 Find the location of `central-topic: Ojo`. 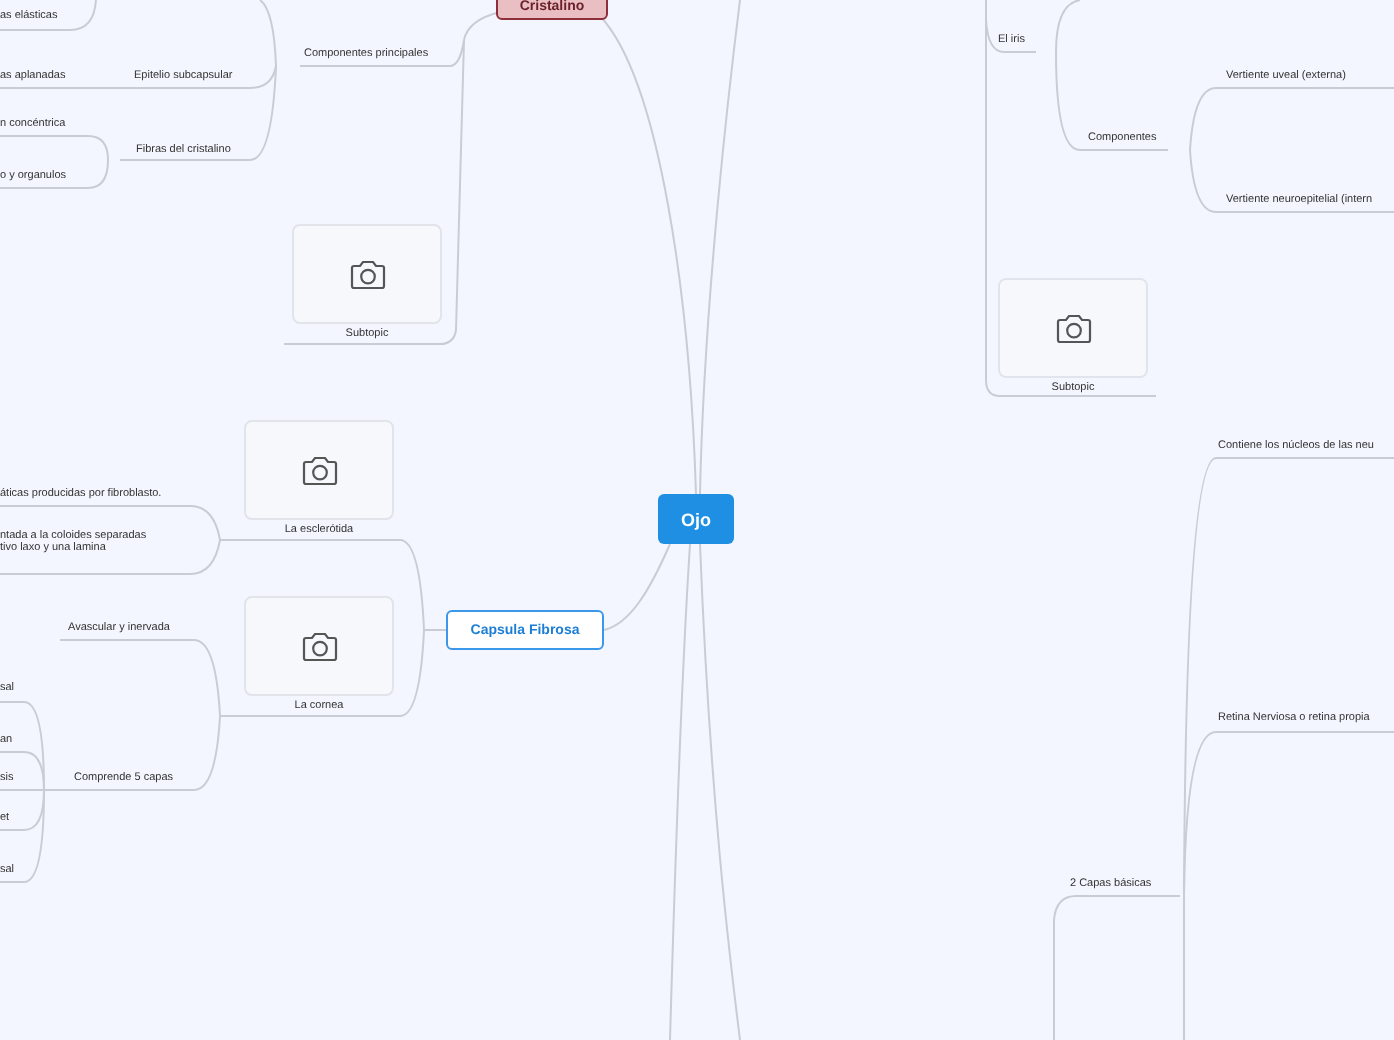

central-topic: Ojo is located at coordinates (696, 519).